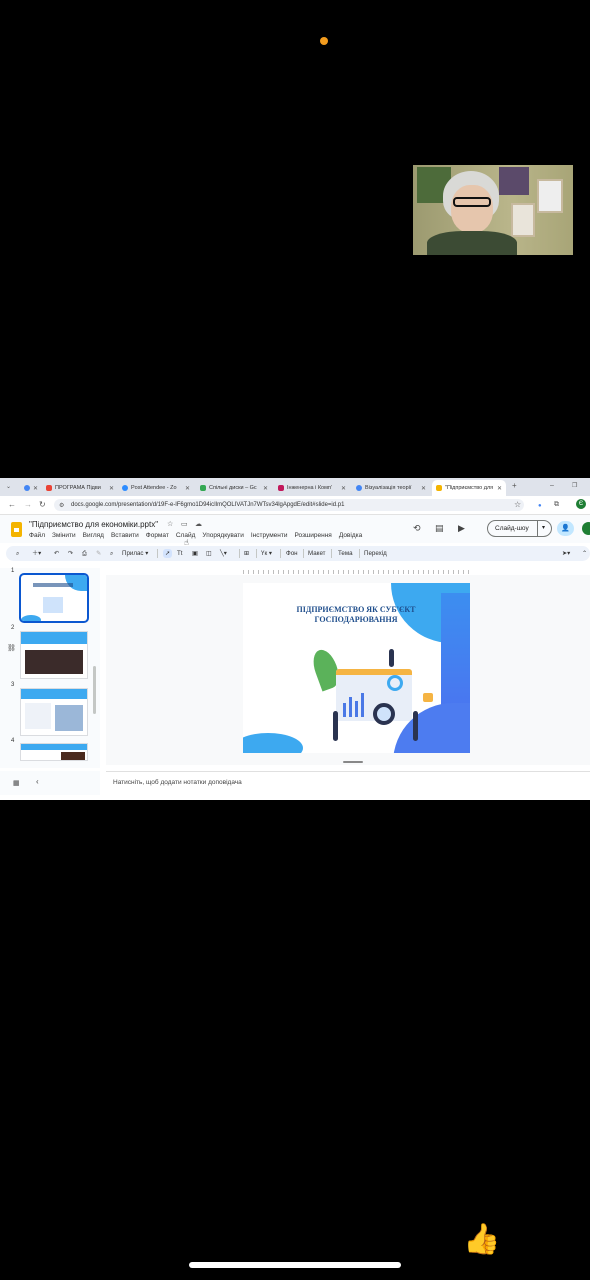 The image size is (590, 1280). What do you see at coordinates (581, 504) in the screenshot?
I see `profile-avatar: Є` at bounding box center [581, 504].